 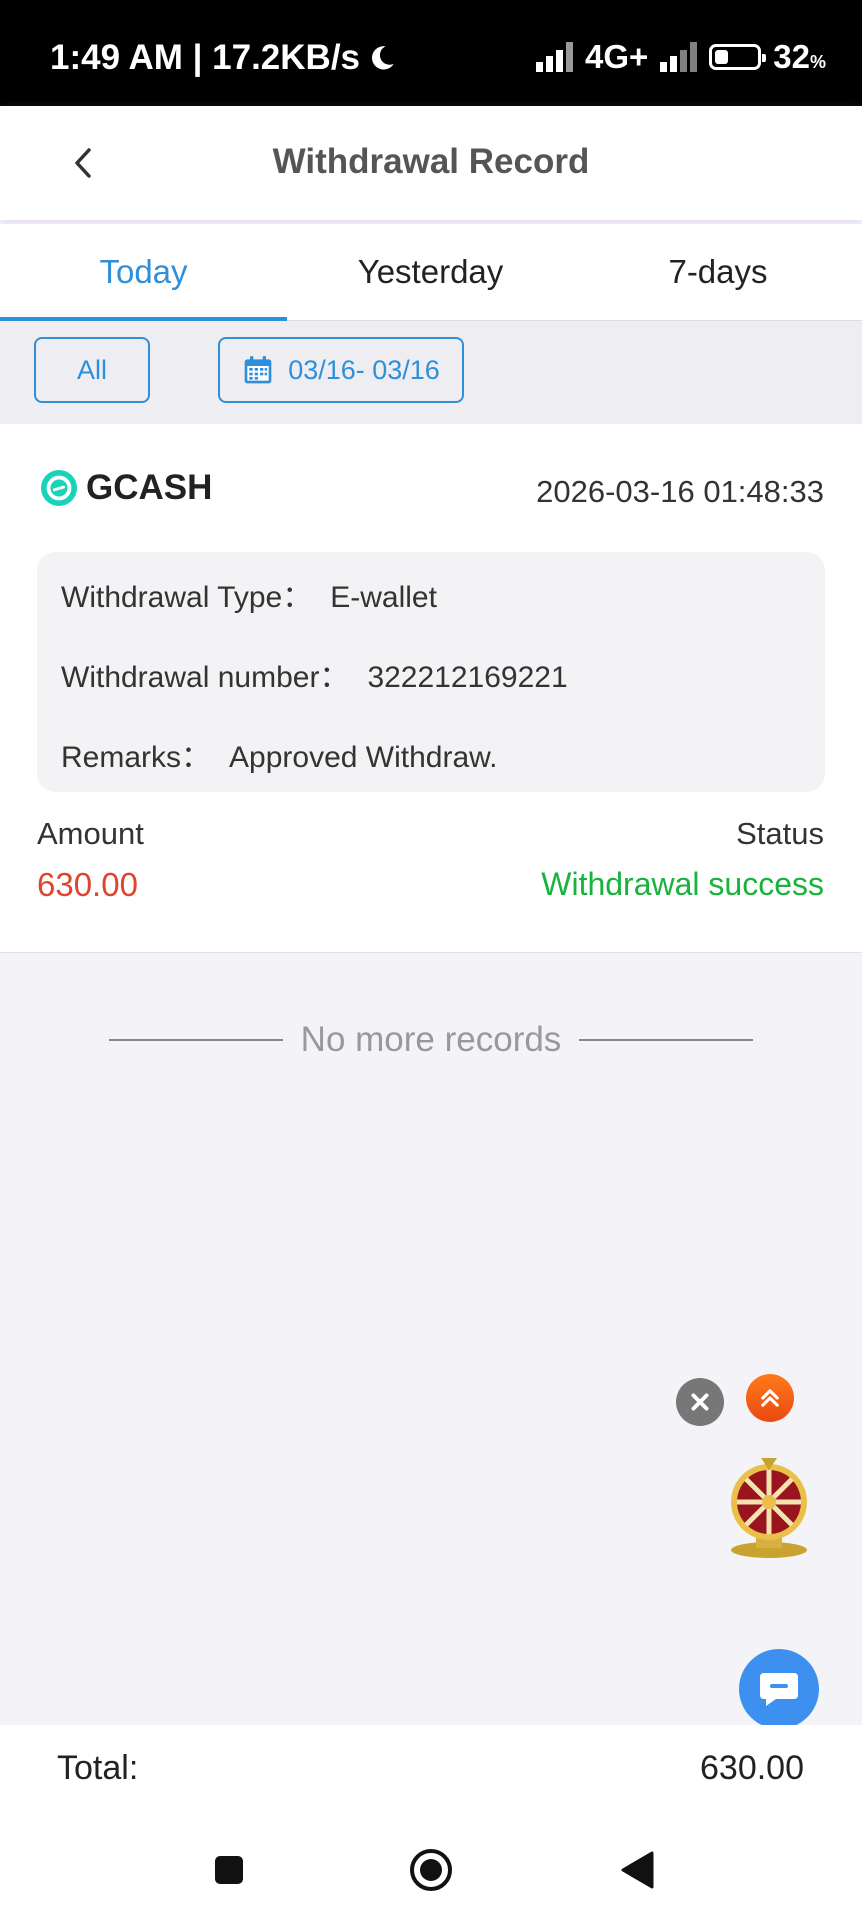 I want to click on withdrawal-number-label: Withdrawal number：, so click(x=205, y=677).